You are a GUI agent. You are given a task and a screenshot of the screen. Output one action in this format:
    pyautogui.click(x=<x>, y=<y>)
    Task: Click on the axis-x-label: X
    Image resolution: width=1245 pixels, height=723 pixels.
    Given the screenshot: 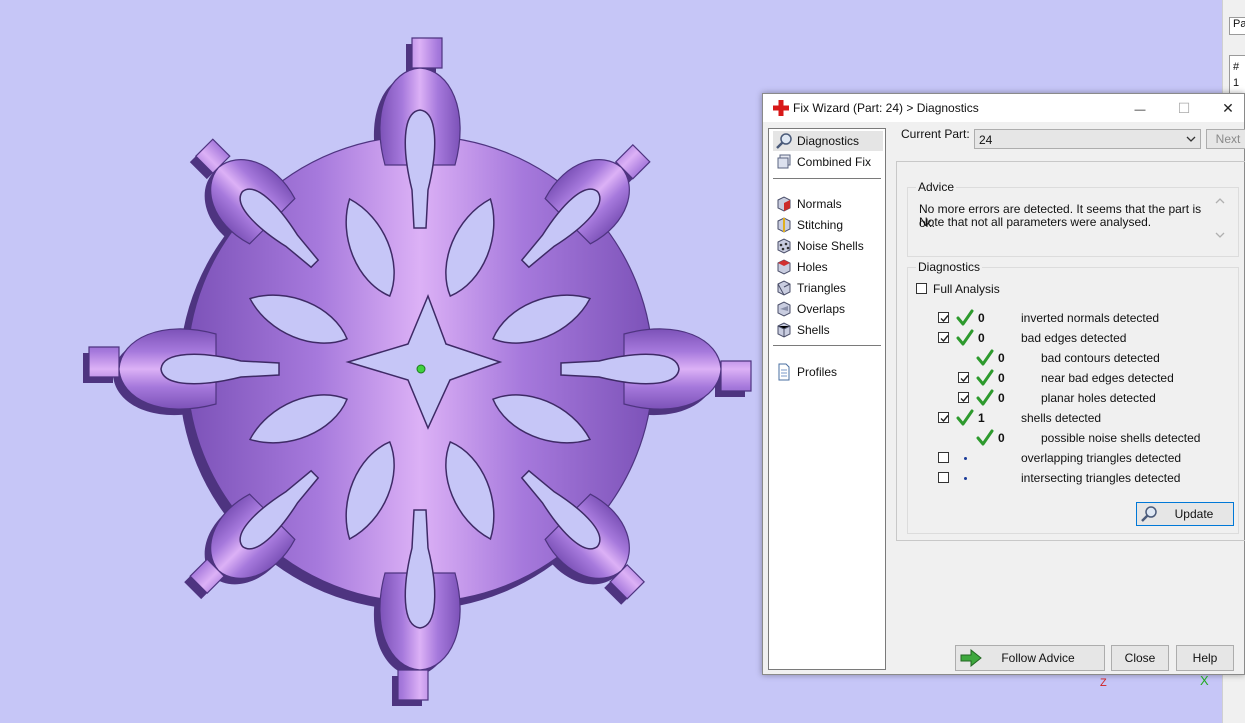 What is the action you would take?
    pyautogui.click(x=1204, y=680)
    